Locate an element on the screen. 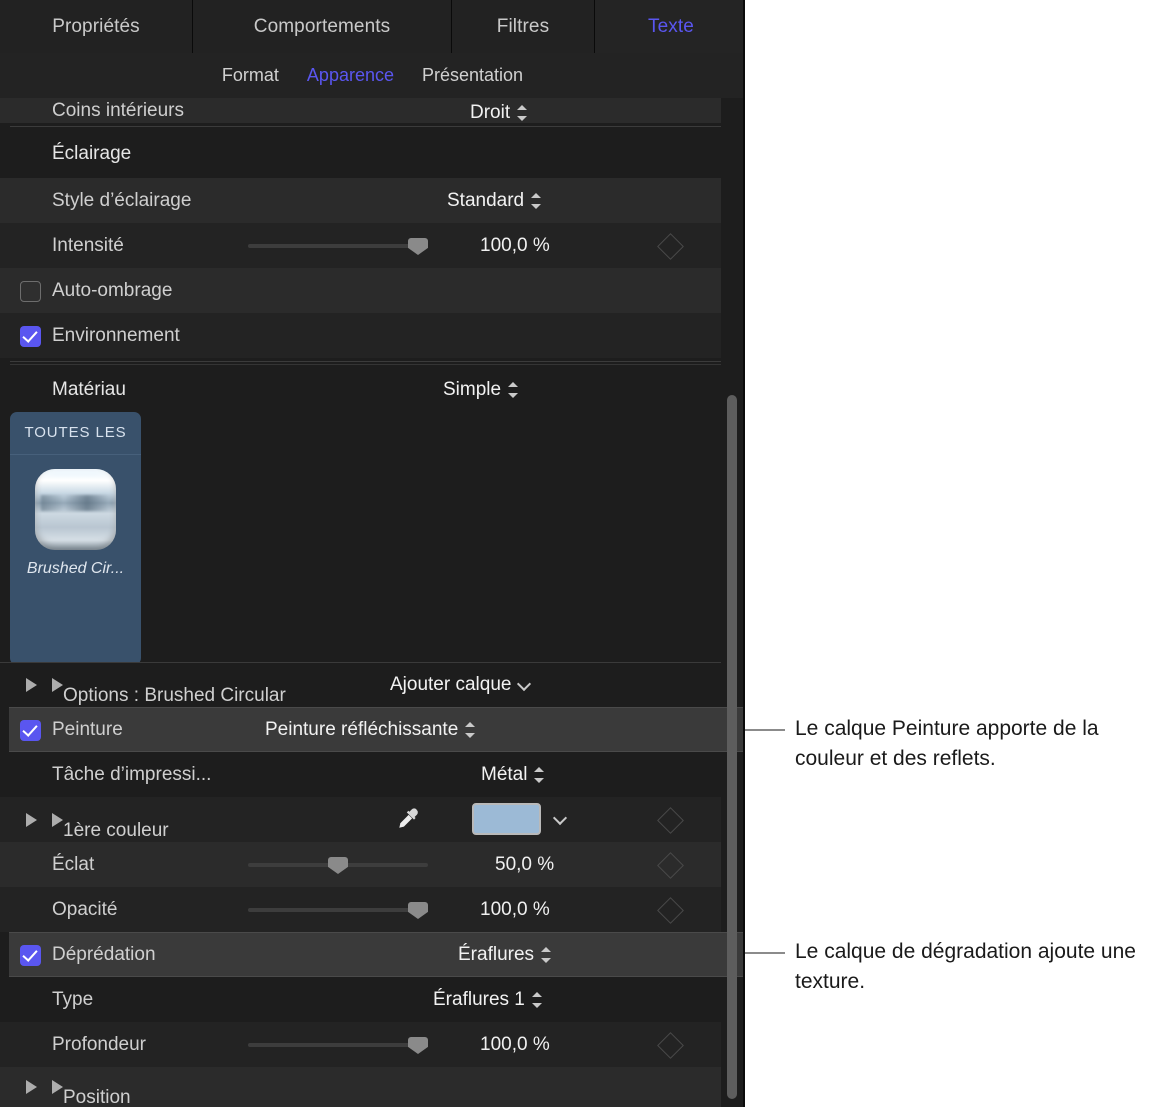  text-subtab-bar: Format Apparence Présentation is located at coordinates (372, 75).